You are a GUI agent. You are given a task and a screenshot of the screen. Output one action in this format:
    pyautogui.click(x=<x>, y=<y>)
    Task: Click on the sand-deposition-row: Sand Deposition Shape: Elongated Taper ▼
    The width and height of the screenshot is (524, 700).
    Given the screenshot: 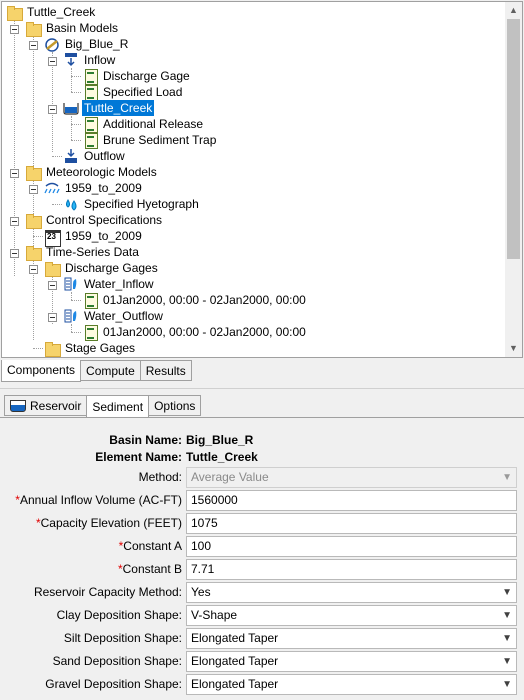 What is the action you would take?
    pyautogui.click(x=262, y=662)
    